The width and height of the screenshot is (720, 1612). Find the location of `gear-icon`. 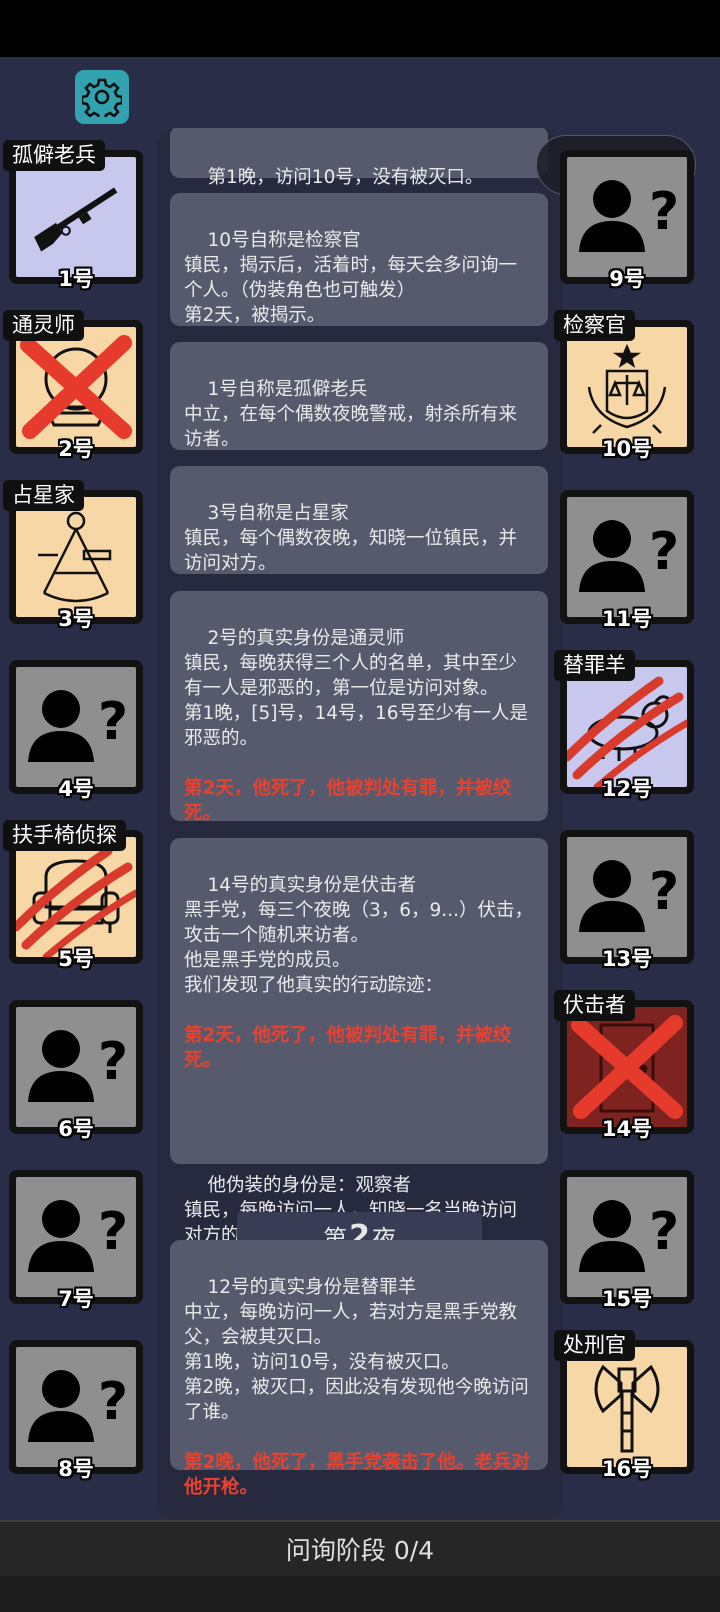

gear-icon is located at coordinates (102, 97).